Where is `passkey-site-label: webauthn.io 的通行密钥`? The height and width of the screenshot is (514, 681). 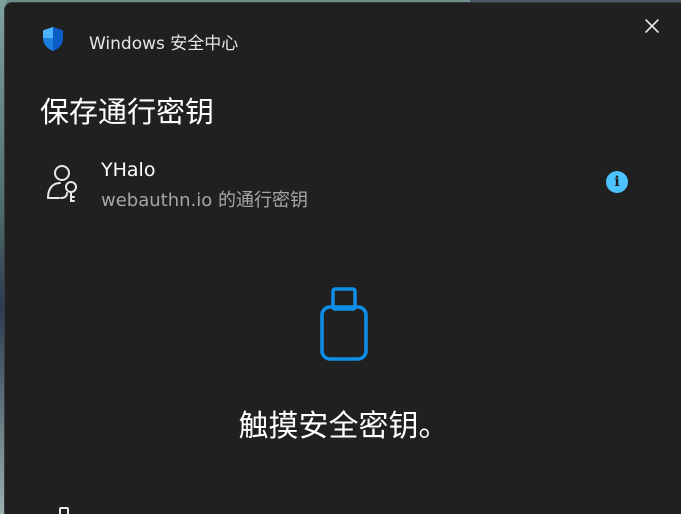
passkey-site-label: webauthn.io 的通行密钥 is located at coordinates (204, 200).